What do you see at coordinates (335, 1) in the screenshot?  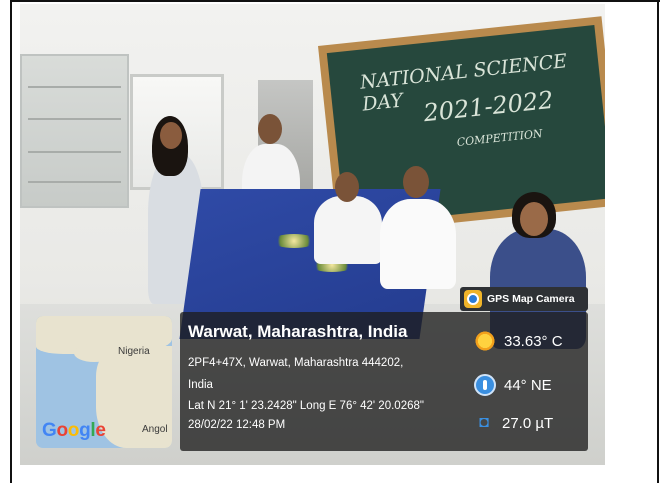 I see `table-cell-top-border` at bounding box center [335, 1].